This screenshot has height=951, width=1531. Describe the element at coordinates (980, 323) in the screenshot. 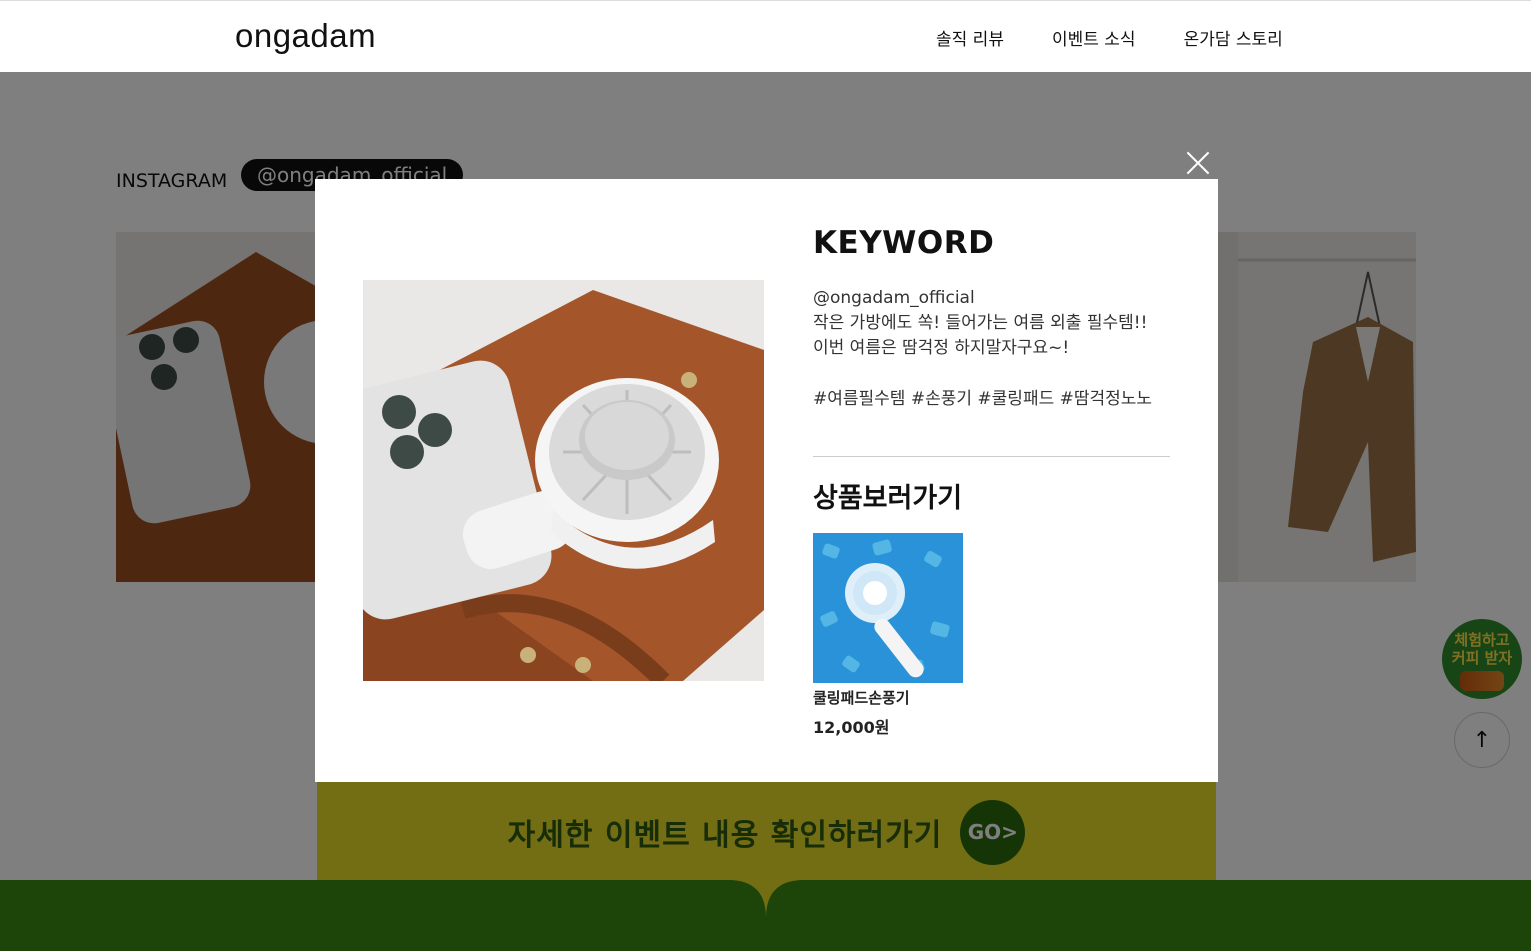

I see `caption-line: 작은 가방에도 쏙! 들어가는 여름 외출 필수템!!` at that location.